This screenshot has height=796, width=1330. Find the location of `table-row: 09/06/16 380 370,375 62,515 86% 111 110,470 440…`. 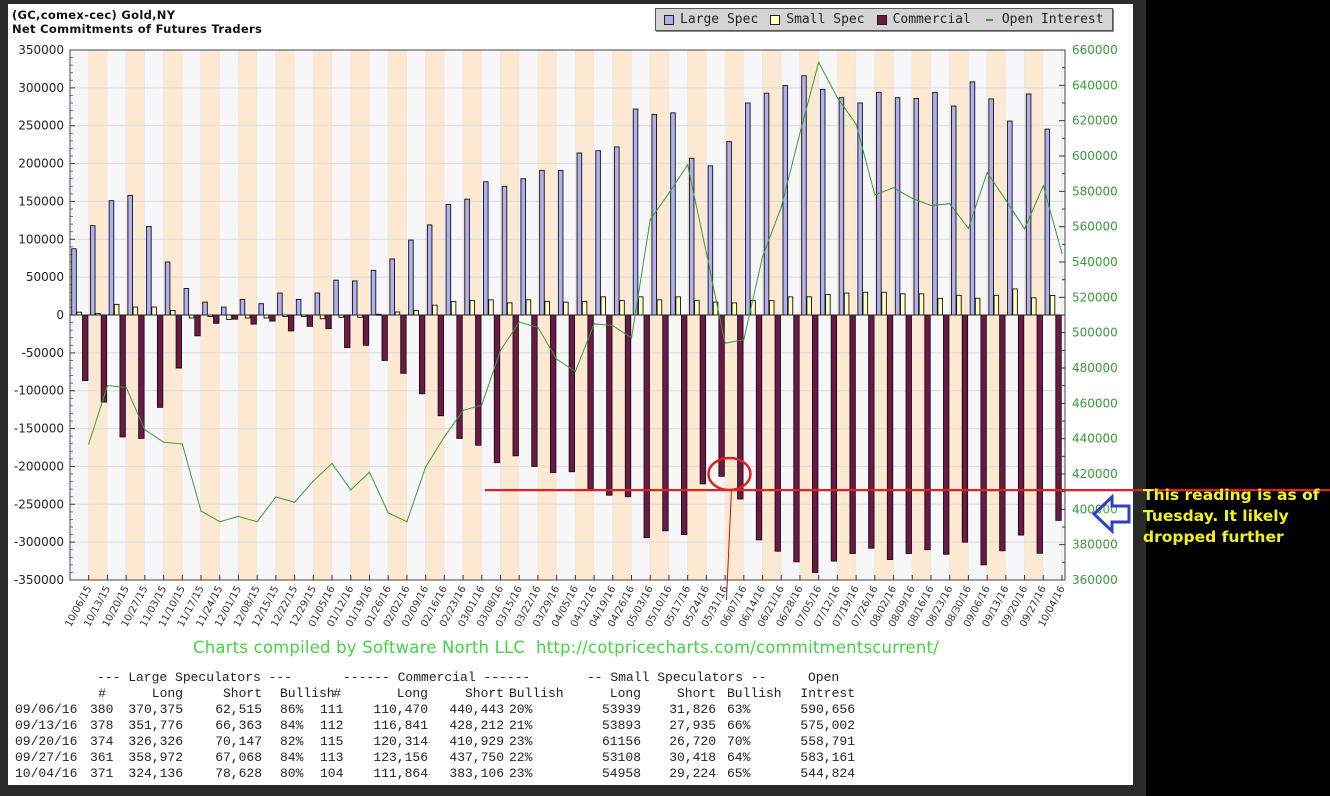

table-row: 09/06/16 380 370,375 62,515 86% 111 110,470 440… is located at coordinates (435, 709).